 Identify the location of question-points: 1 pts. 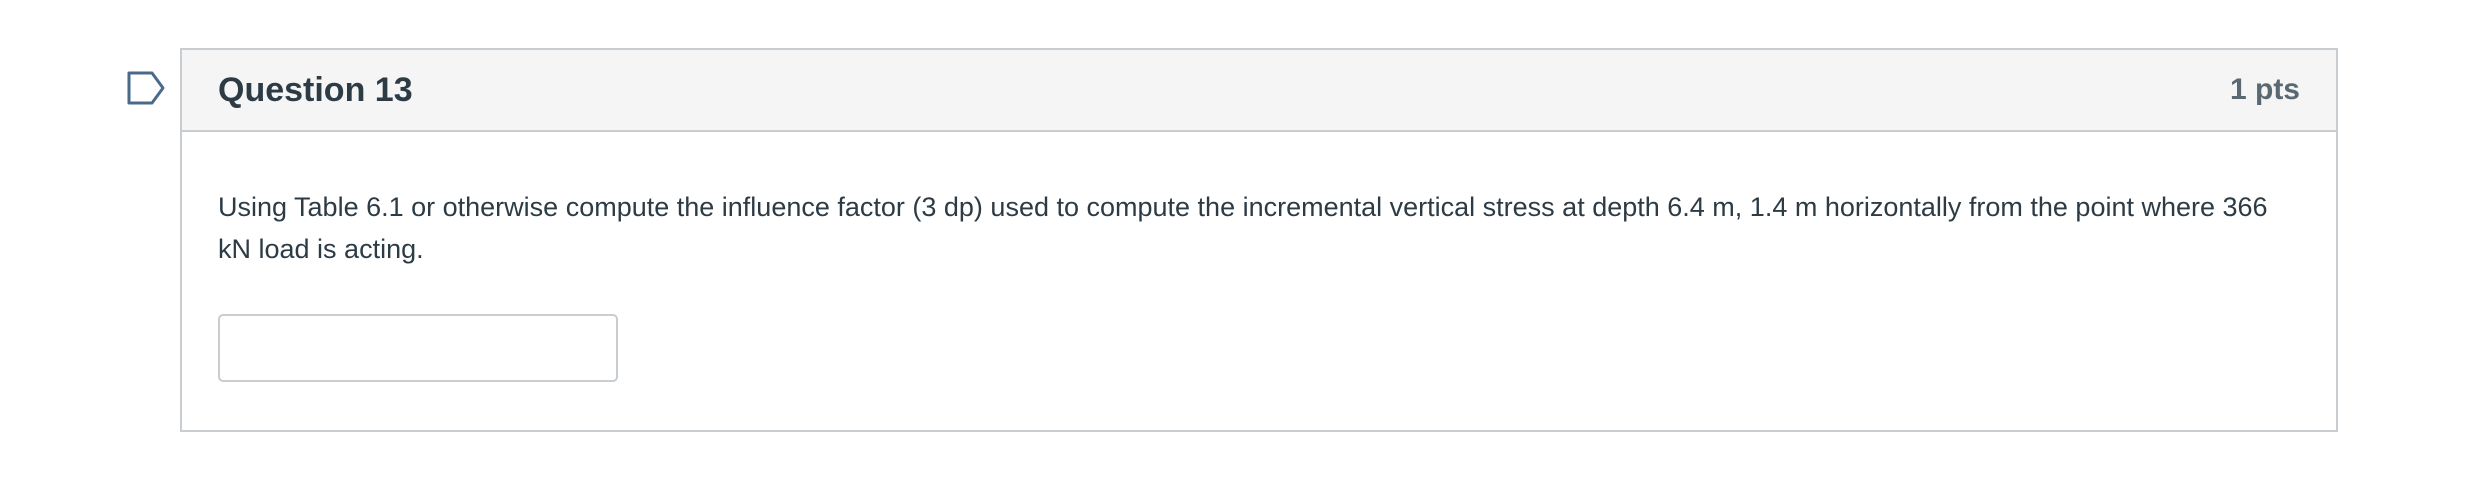
(2264, 89).